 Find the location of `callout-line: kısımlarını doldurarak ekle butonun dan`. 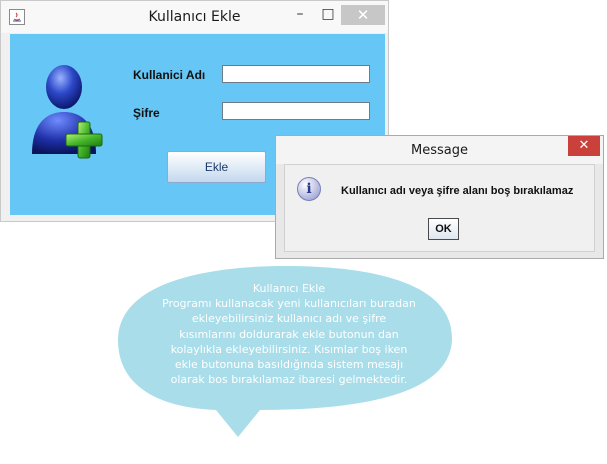

callout-line: kısımlarını doldurarak ekle butonun dan is located at coordinates (289, 334).